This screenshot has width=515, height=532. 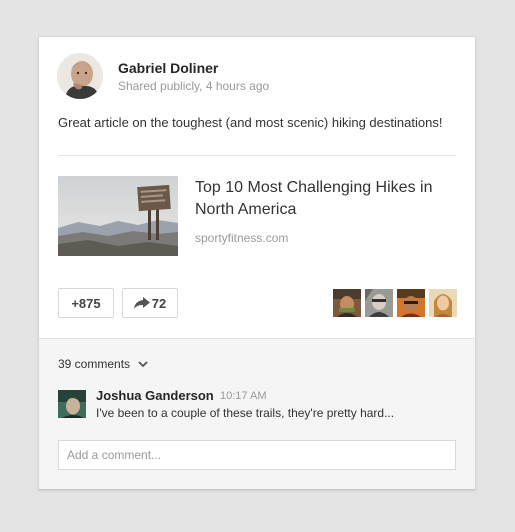 What do you see at coordinates (257, 455) in the screenshot?
I see `add-comment-input` at bounding box center [257, 455].